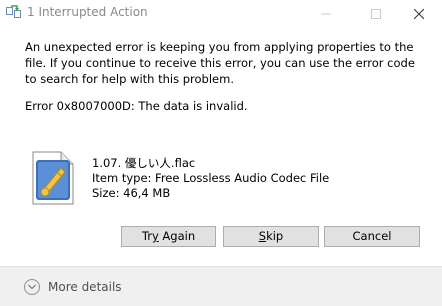  I want to click on window-title: 1 Interrupted Action, so click(87, 12).